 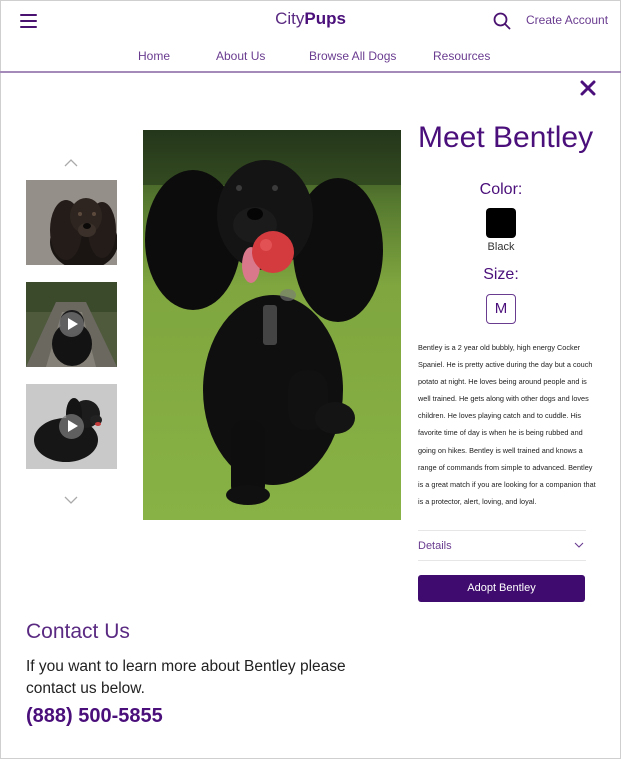 What do you see at coordinates (588, 88) in the screenshot?
I see `close-icon` at bounding box center [588, 88].